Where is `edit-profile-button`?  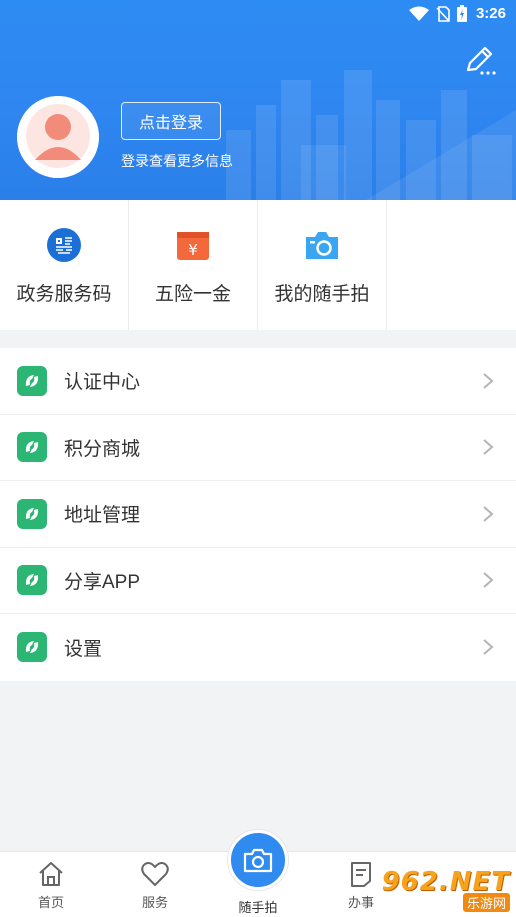
edit-profile-button is located at coordinates (480, 60).